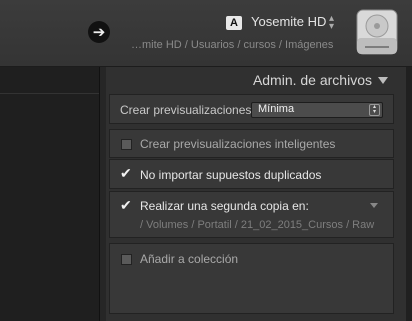 The width and height of the screenshot is (412, 321). What do you see at coordinates (126, 259) in the screenshot?
I see `add-collection-checkbox` at bounding box center [126, 259].